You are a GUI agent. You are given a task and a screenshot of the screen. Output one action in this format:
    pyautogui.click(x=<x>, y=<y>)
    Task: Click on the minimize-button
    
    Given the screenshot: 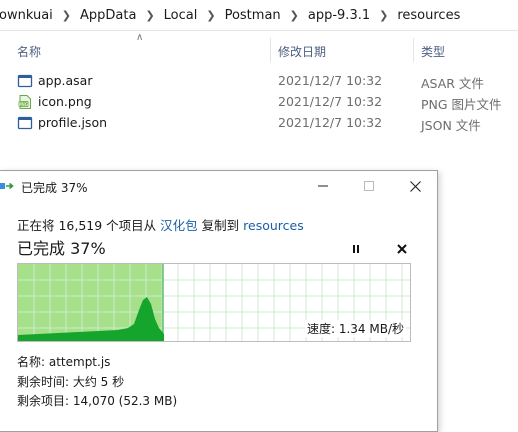 What is the action you would take?
    pyautogui.click(x=323, y=186)
    